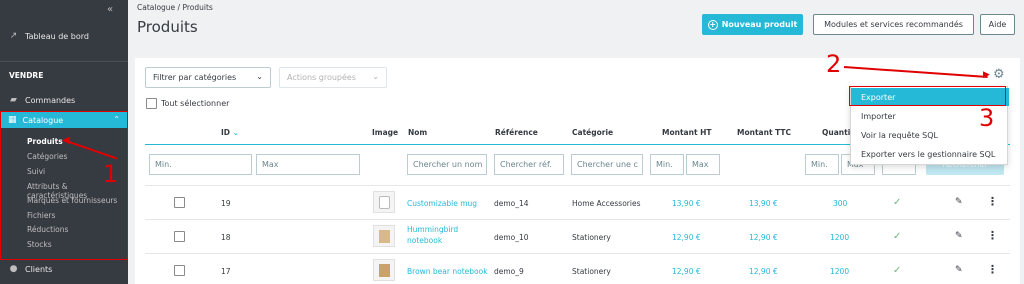 This screenshot has width=1024, height=284. I want to click on sidebar-item-label: Clients, so click(39, 269).